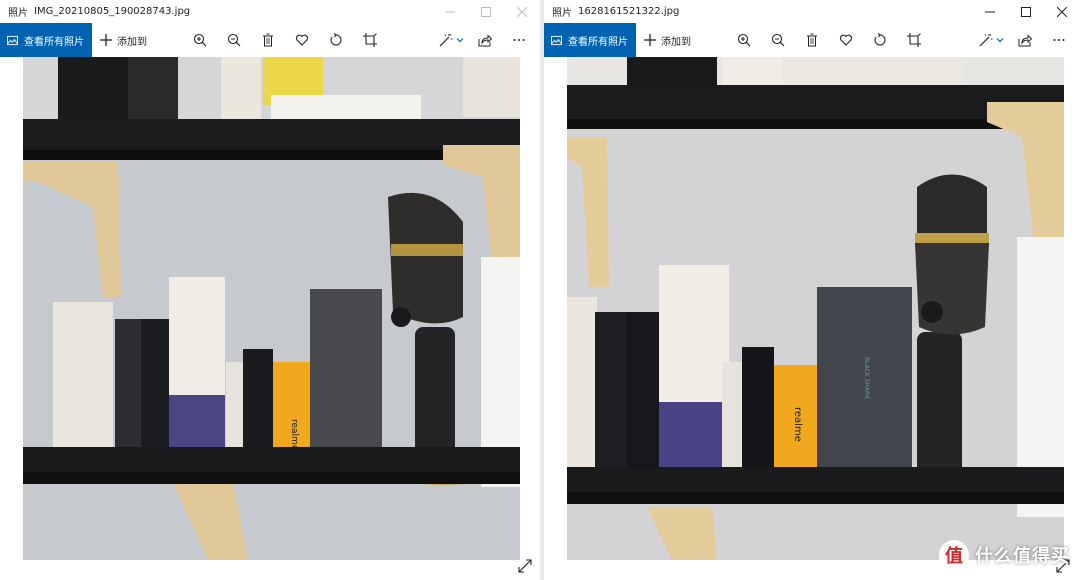 This screenshot has width=1080, height=580. I want to click on window-filename: 1628161521322.jpg, so click(629, 11).